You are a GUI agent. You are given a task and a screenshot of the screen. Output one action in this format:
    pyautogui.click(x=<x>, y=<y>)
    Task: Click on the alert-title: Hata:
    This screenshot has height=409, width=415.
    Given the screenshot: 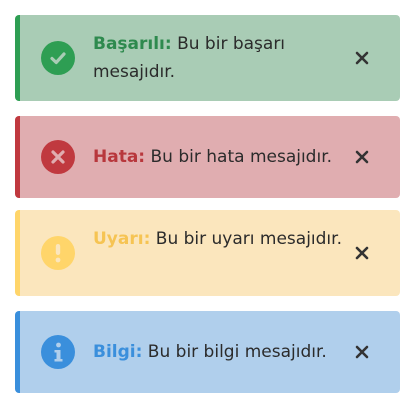 What is the action you would take?
    pyautogui.click(x=119, y=157)
    